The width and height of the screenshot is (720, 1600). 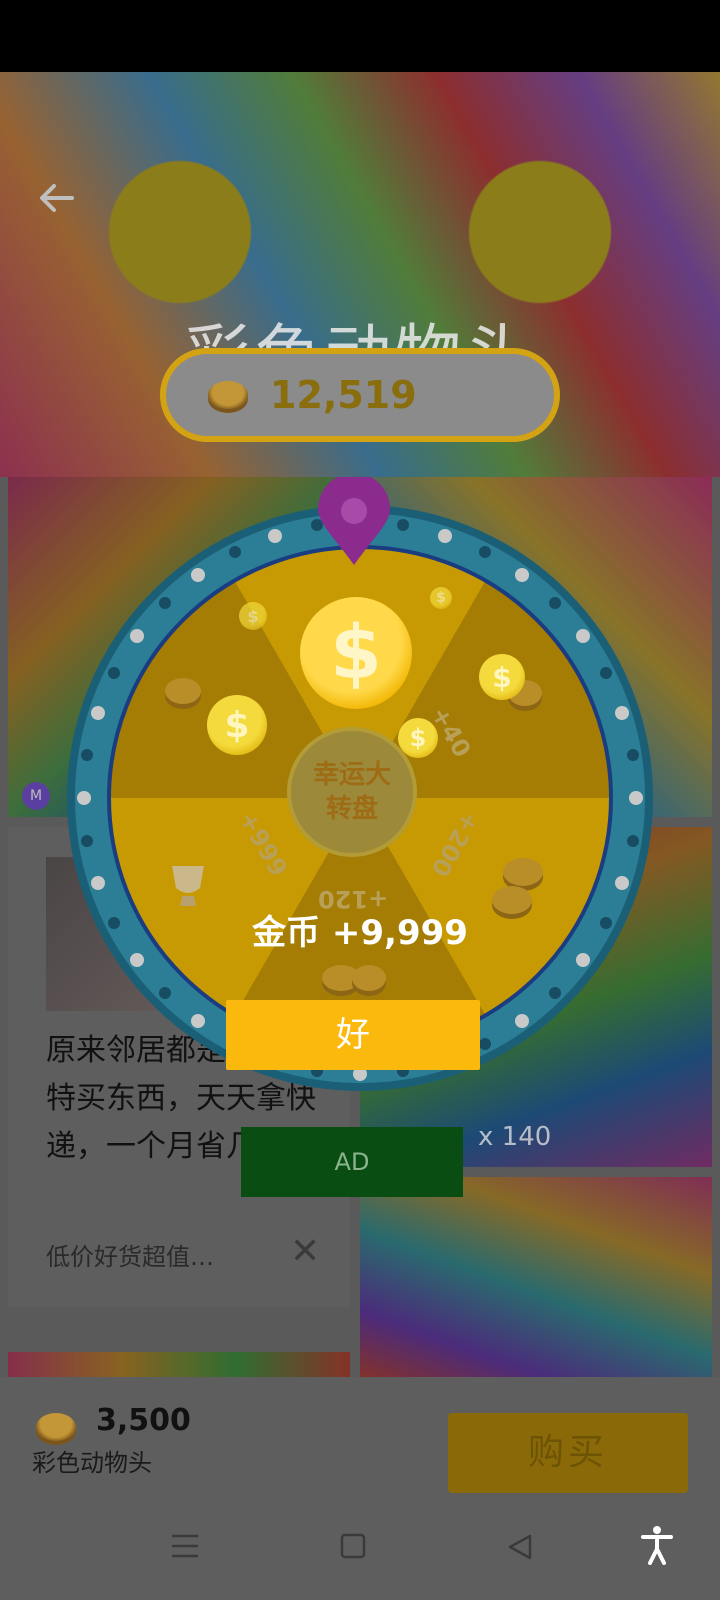 I want to click on status-bar, so click(x=360, y=36).